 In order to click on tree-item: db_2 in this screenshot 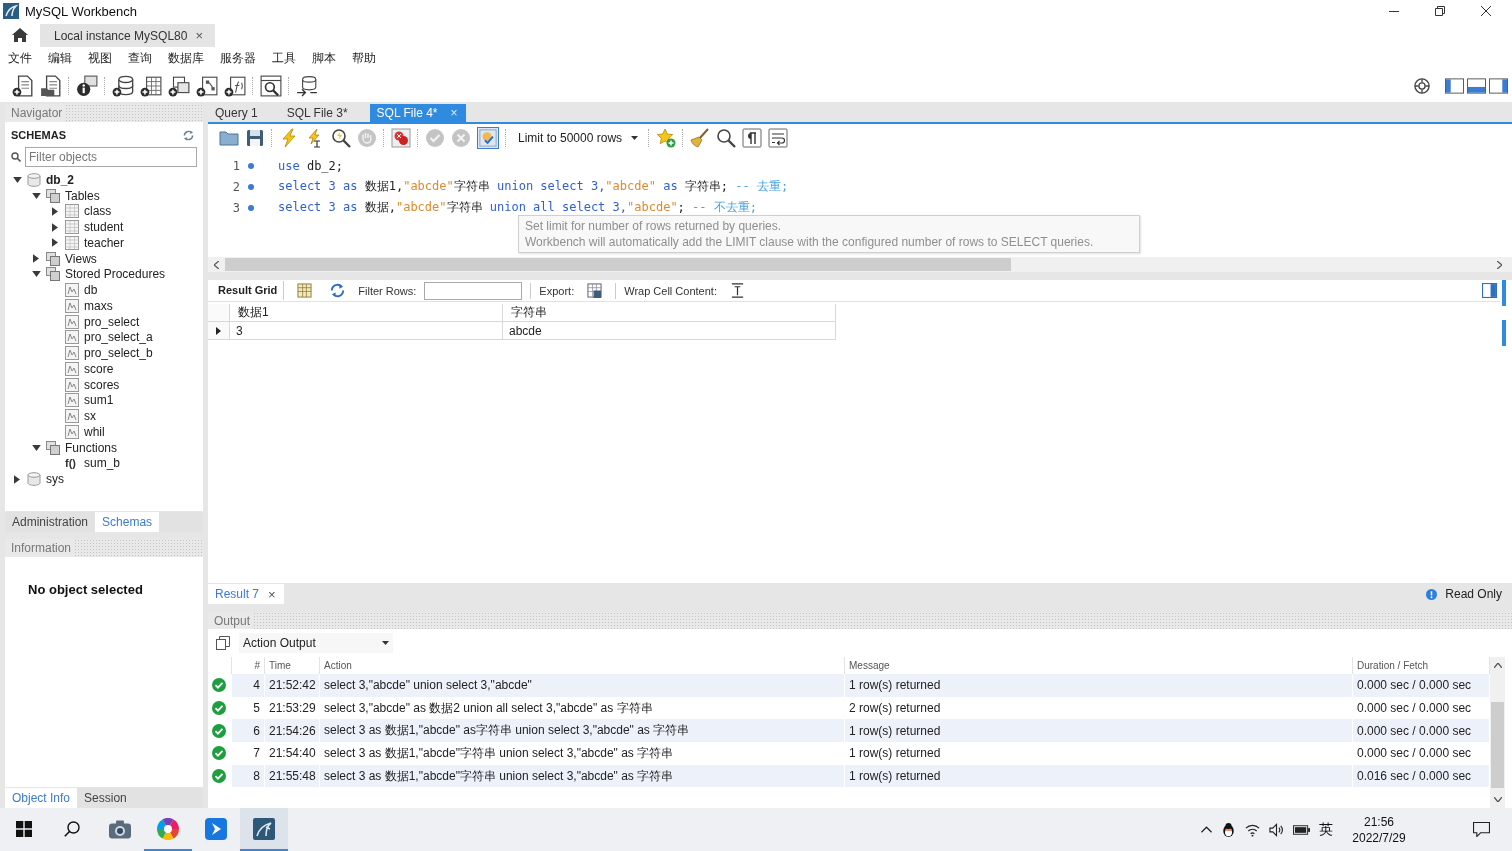, I will do `click(60, 179)`.